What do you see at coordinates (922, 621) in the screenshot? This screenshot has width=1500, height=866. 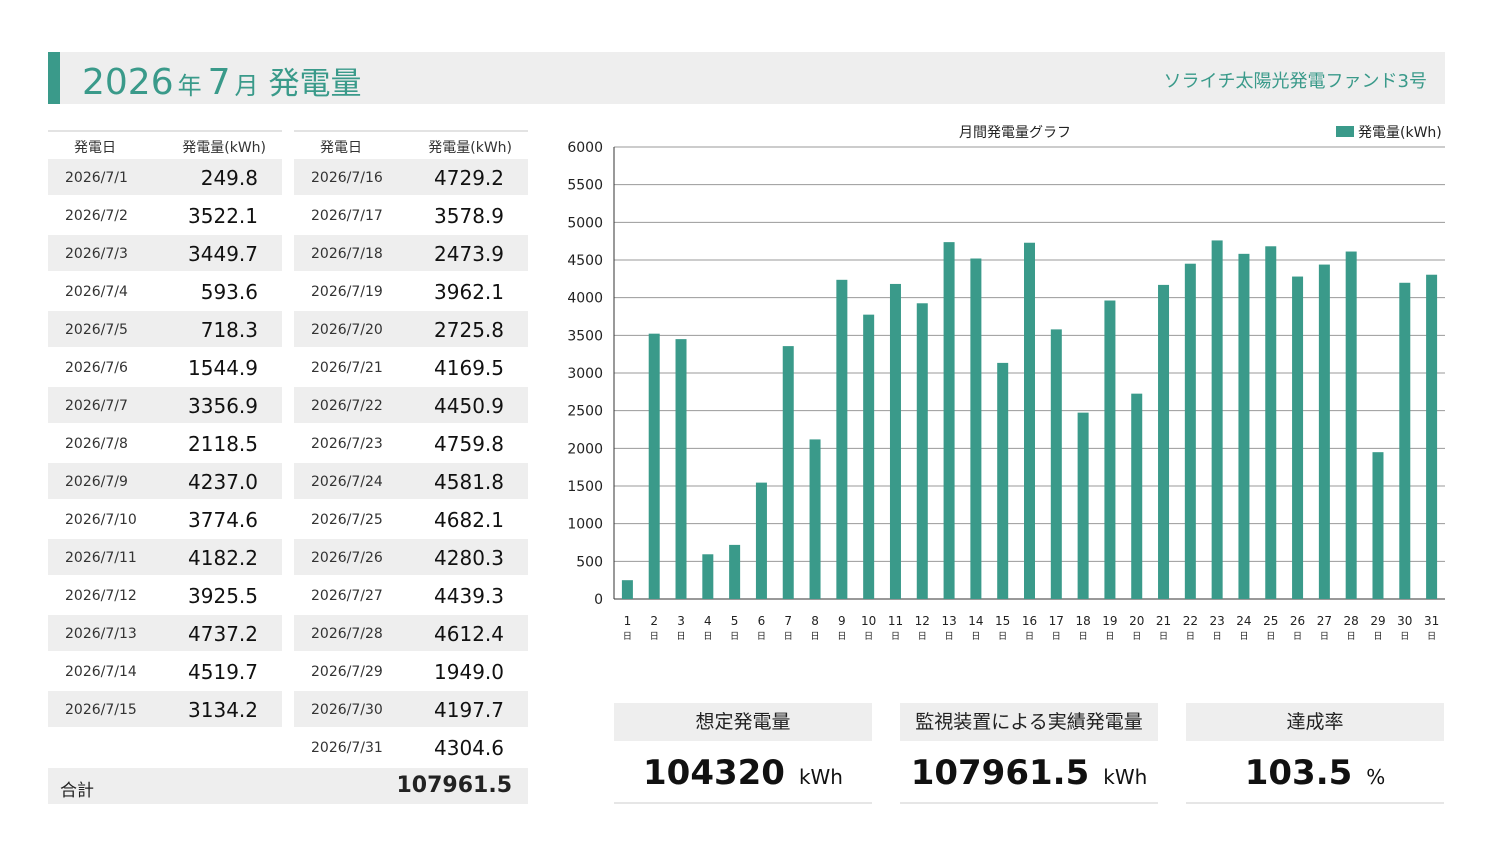 I see `x-tick-label: 12` at bounding box center [922, 621].